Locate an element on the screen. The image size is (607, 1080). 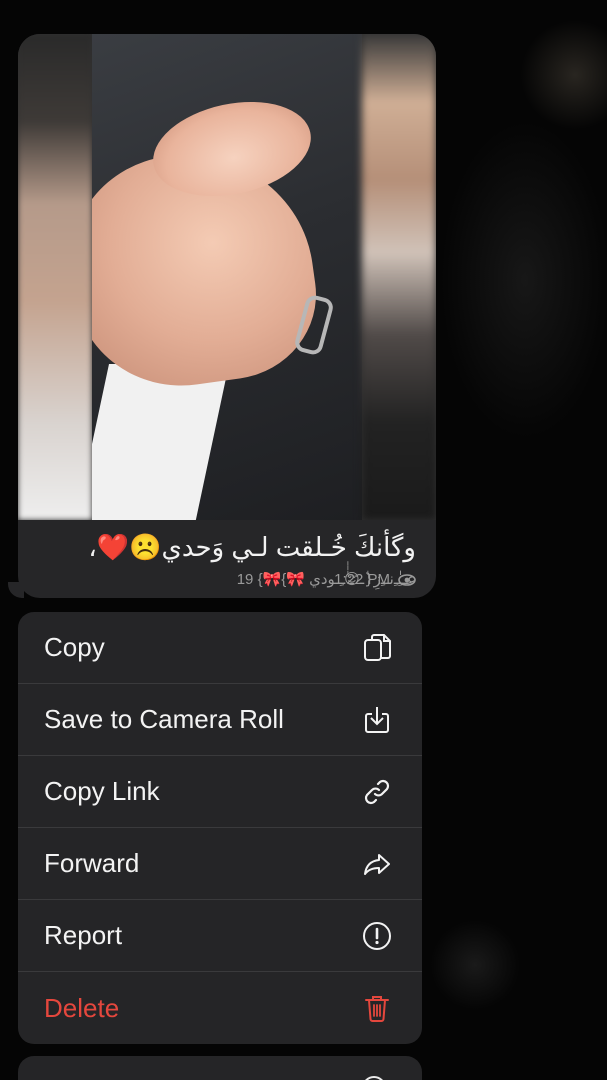
photo-blur-right is located at coordinates (399, 277).